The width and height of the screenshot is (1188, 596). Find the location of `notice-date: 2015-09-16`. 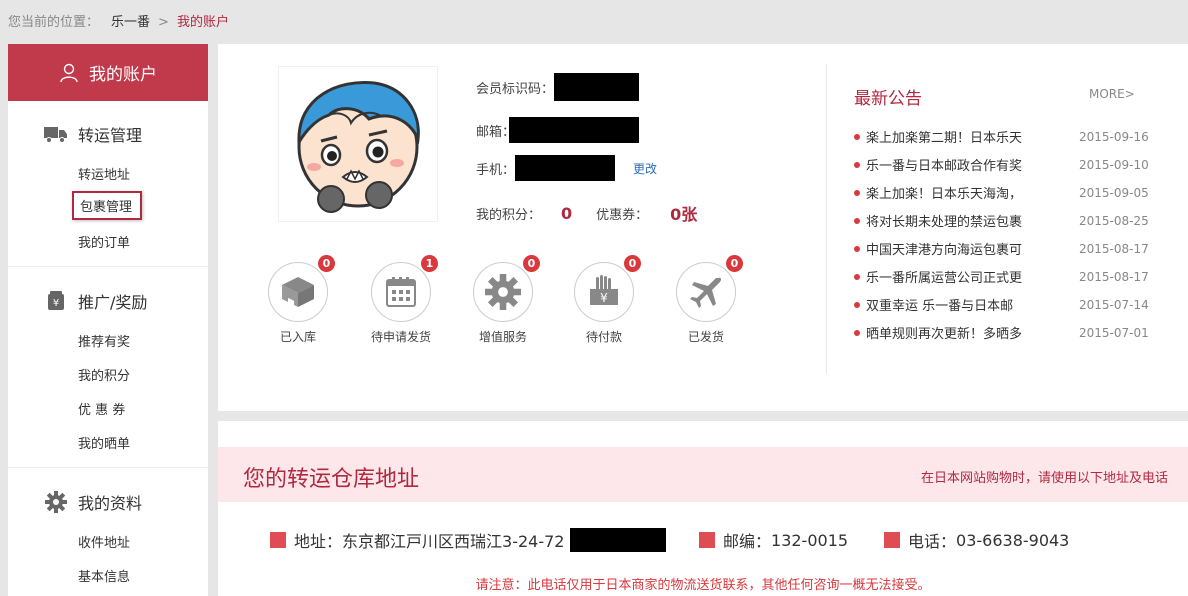

notice-date: 2015-09-16 is located at coordinates (1114, 136).